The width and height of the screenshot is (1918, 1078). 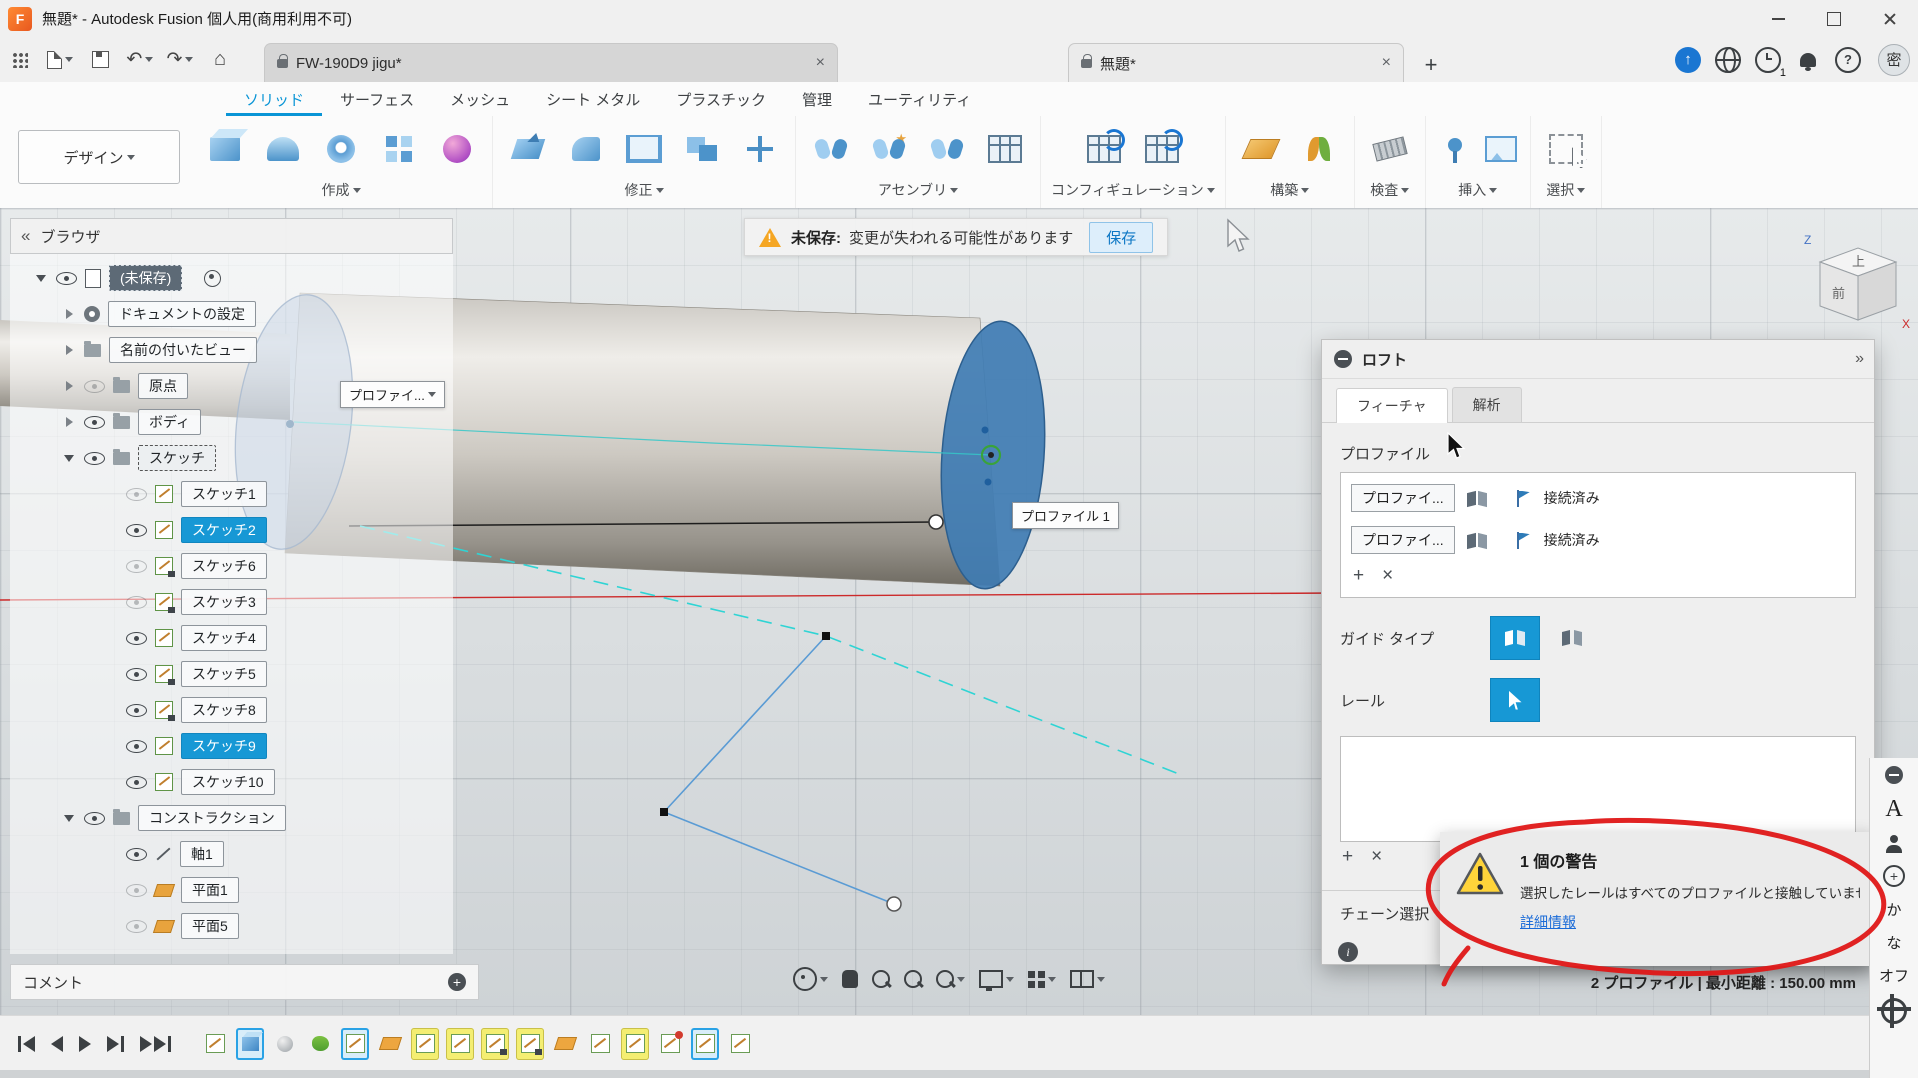 What do you see at coordinates (320, 1044) in the screenshot?
I see `timeline-loft-feature` at bounding box center [320, 1044].